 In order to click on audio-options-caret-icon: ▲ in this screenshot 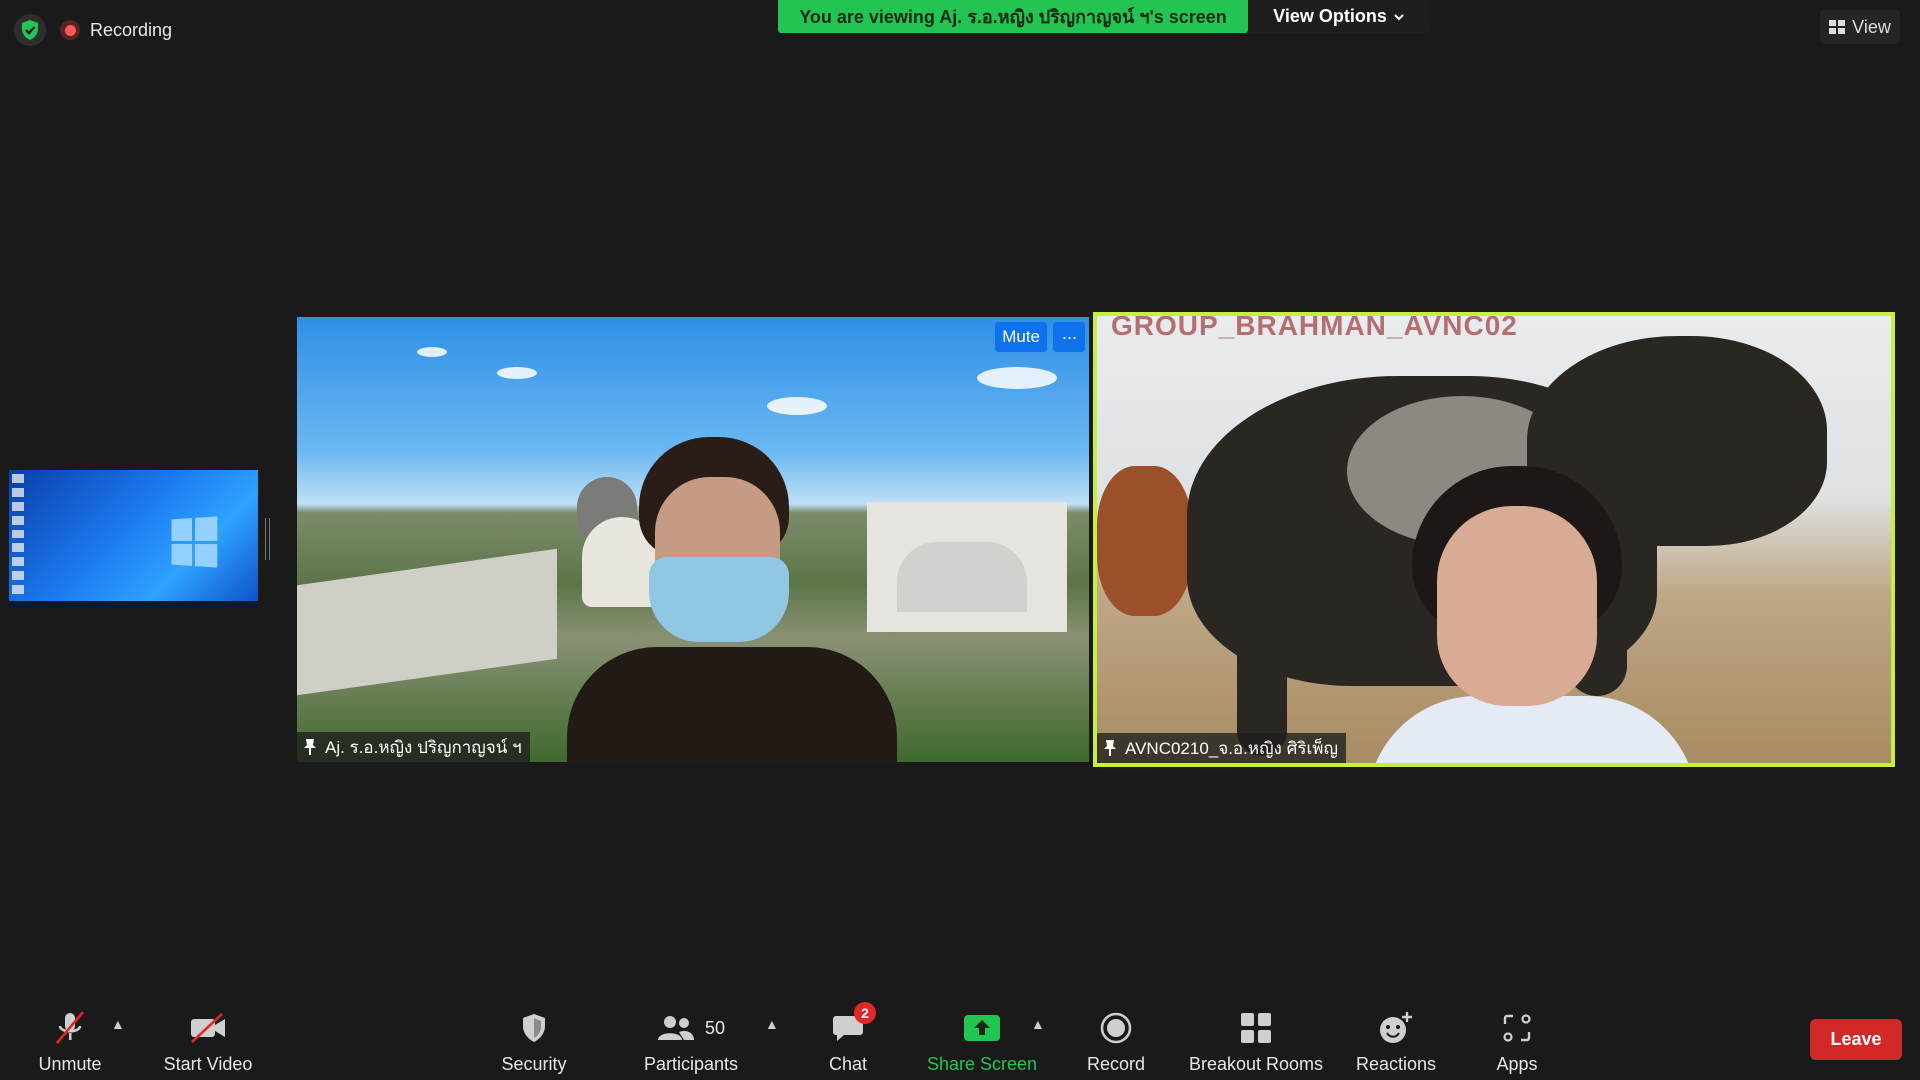, I will do `click(118, 1024)`.